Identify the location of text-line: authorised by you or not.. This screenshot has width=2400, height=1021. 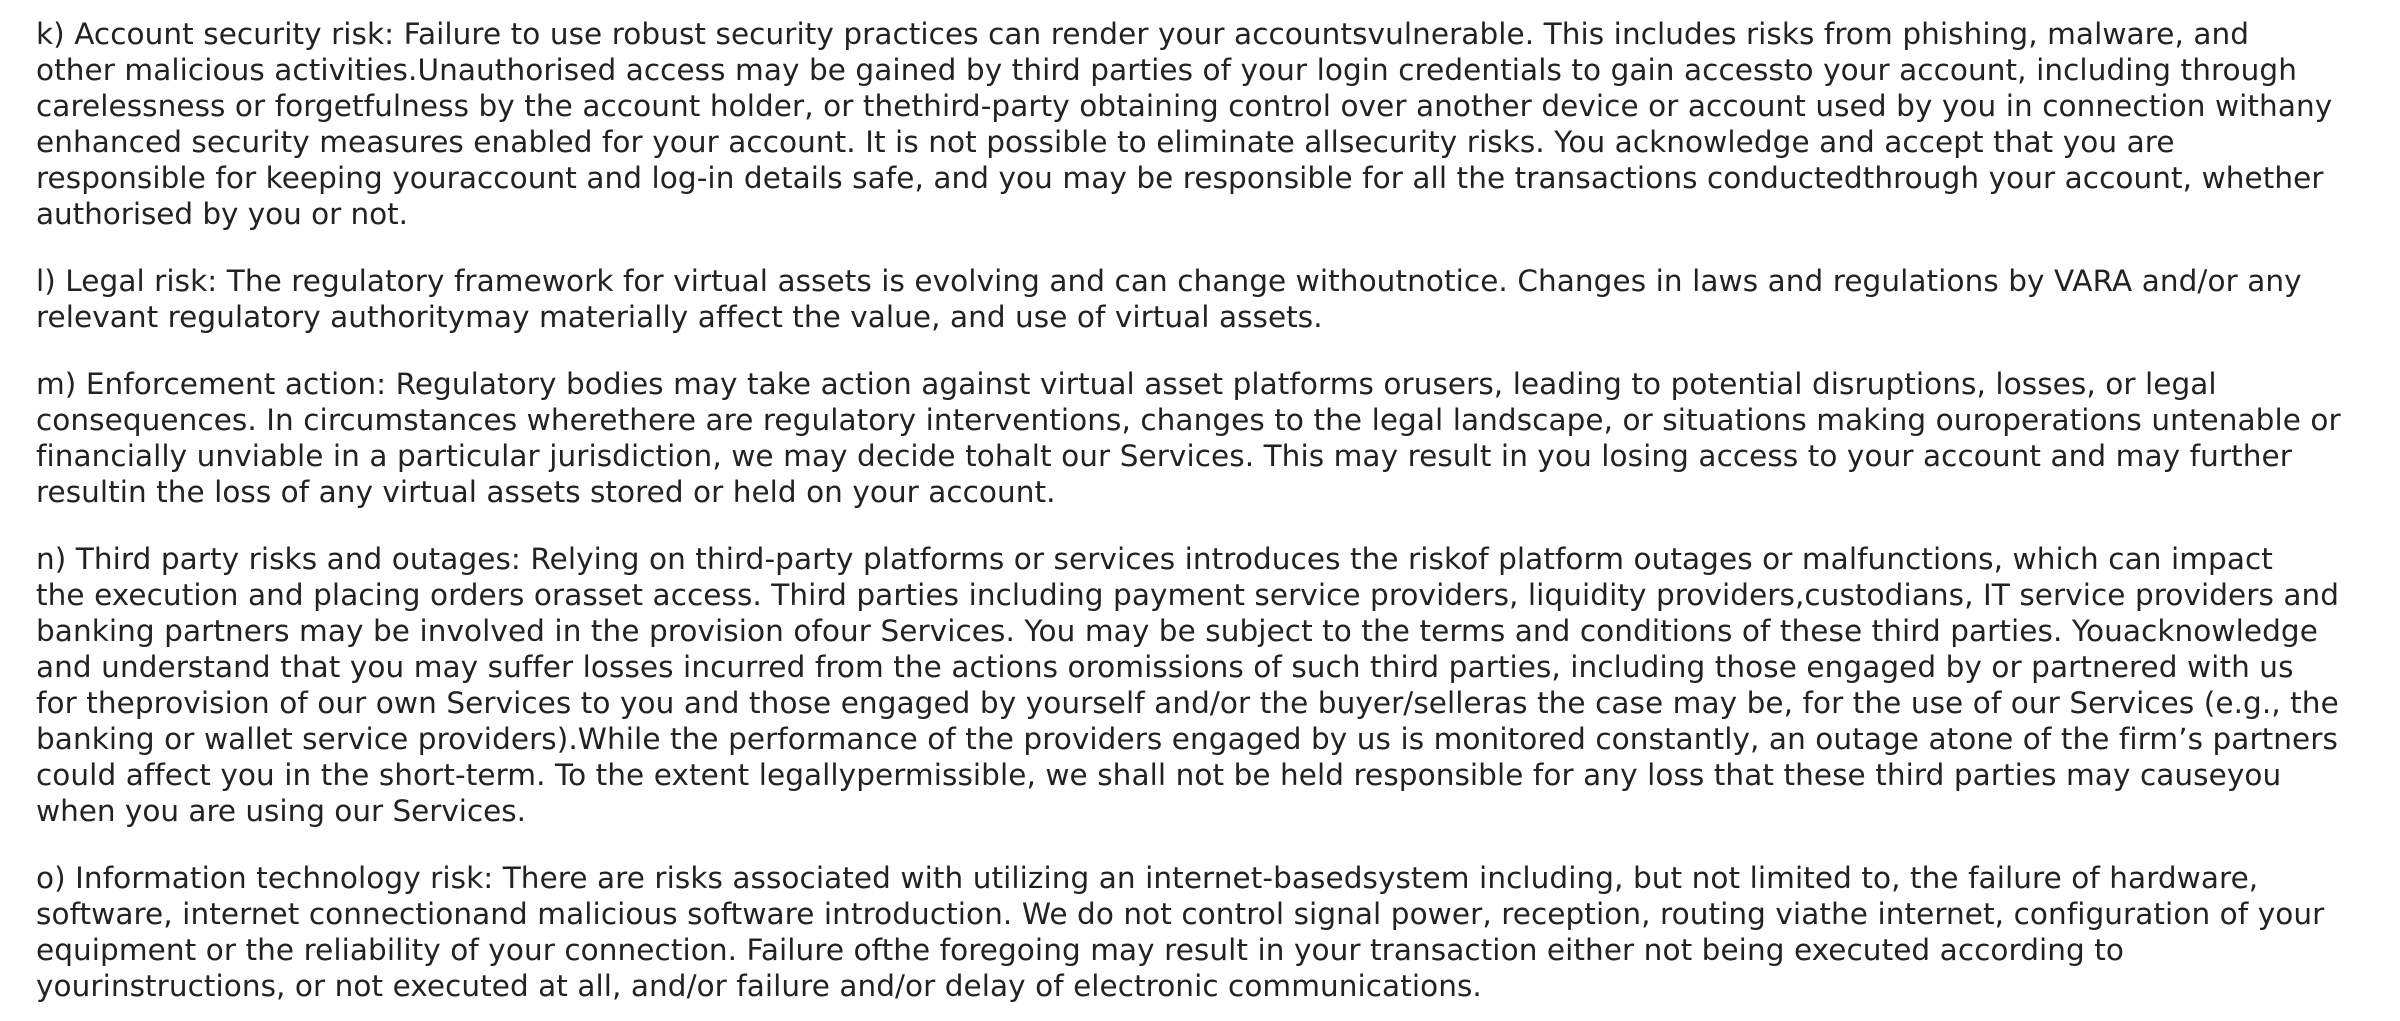
(222, 214).